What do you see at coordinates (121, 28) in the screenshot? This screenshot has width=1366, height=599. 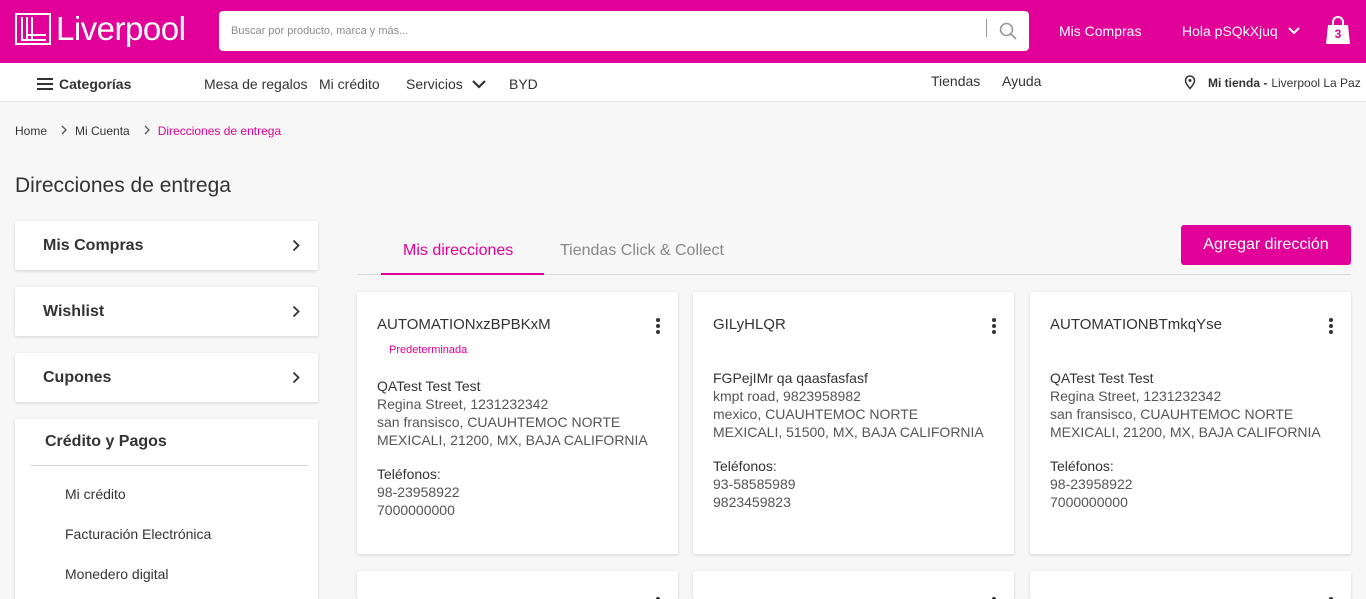 I see `brand-name: Liverpool` at bounding box center [121, 28].